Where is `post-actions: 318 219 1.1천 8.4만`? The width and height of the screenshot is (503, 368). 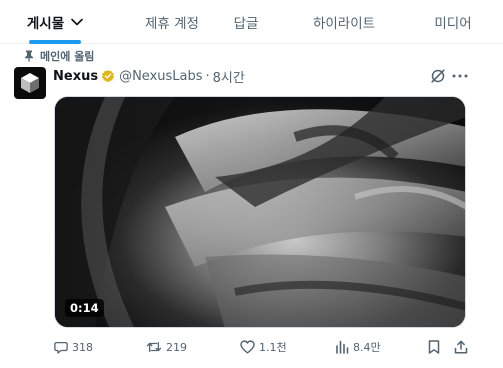 post-actions: 318 219 1.1천 8.4만 is located at coordinates (251, 347).